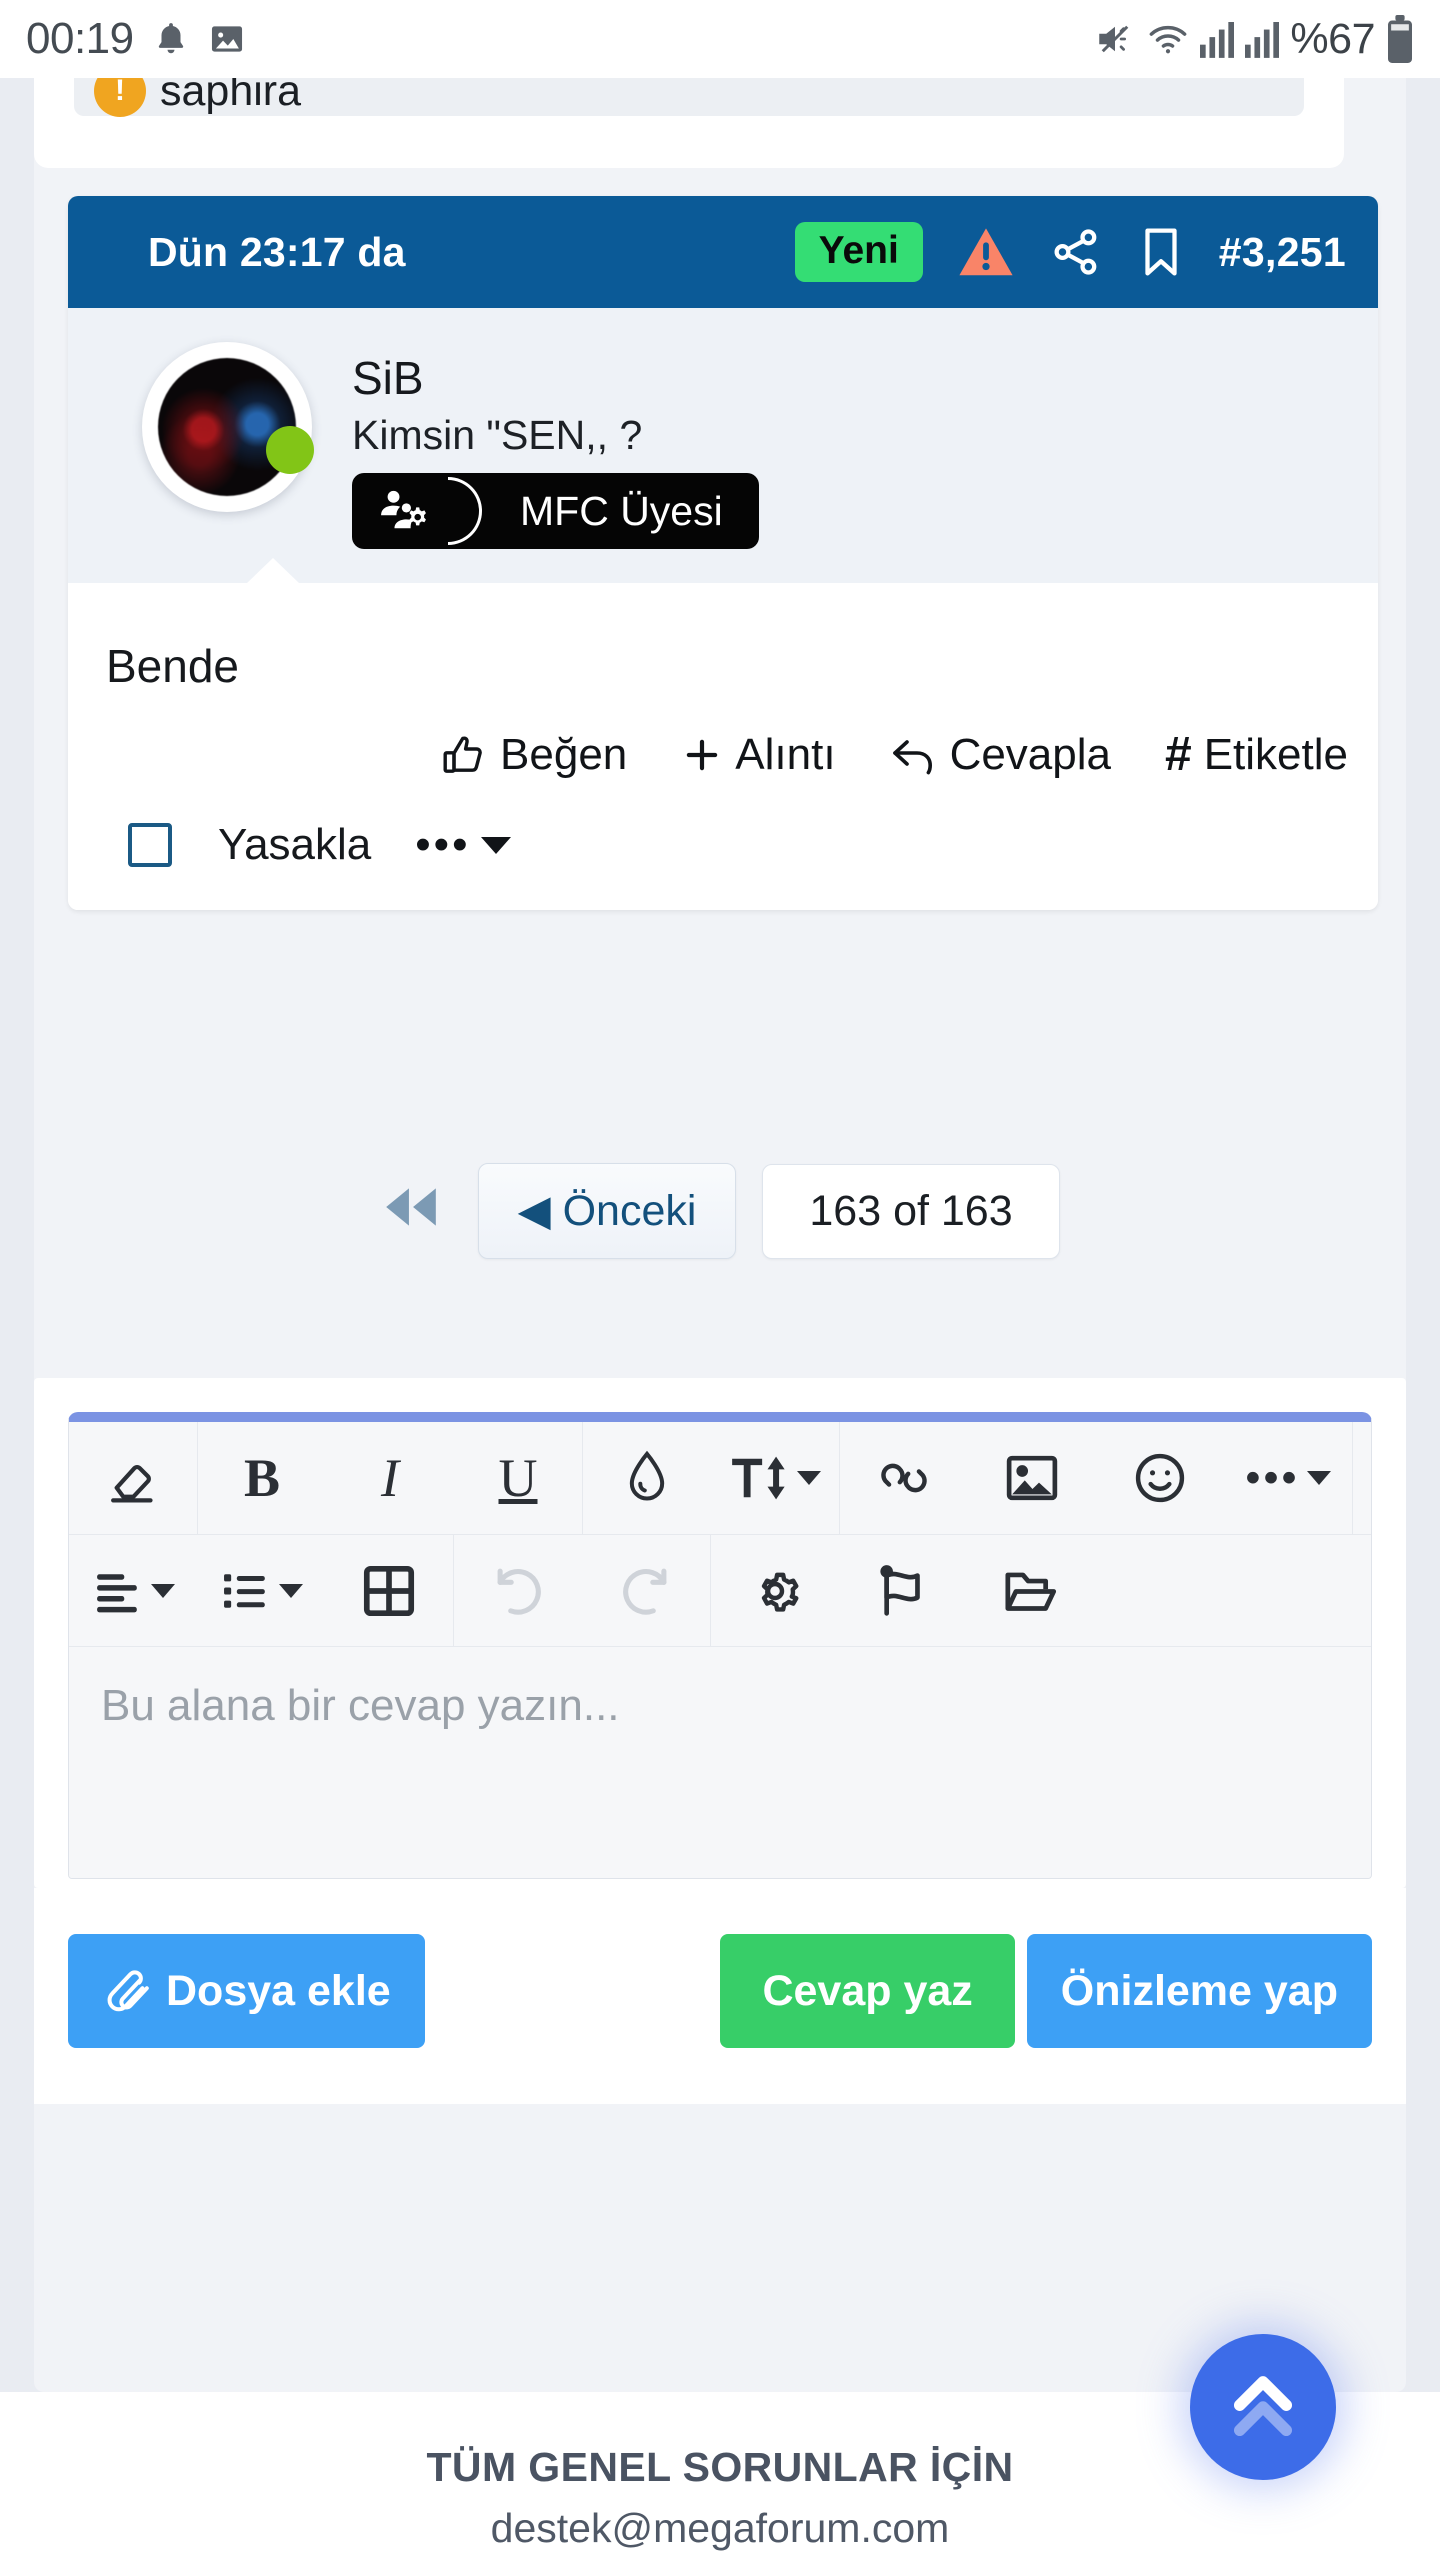  What do you see at coordinates (1332, 38) in the screenshot?
I see `battery-percent: %67` at bounding box center [1332, 38].